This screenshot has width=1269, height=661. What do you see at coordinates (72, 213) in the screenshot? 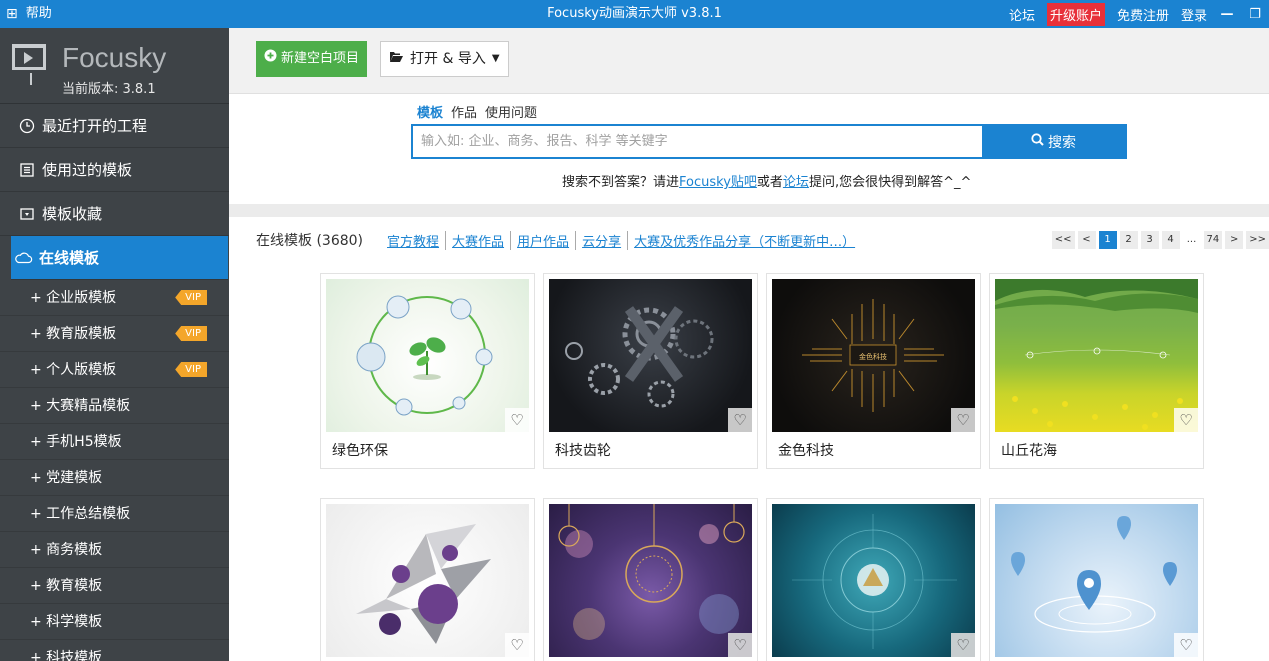
I see `sidebar-item-label: 模板收藏` at bounding box center [72, 213].